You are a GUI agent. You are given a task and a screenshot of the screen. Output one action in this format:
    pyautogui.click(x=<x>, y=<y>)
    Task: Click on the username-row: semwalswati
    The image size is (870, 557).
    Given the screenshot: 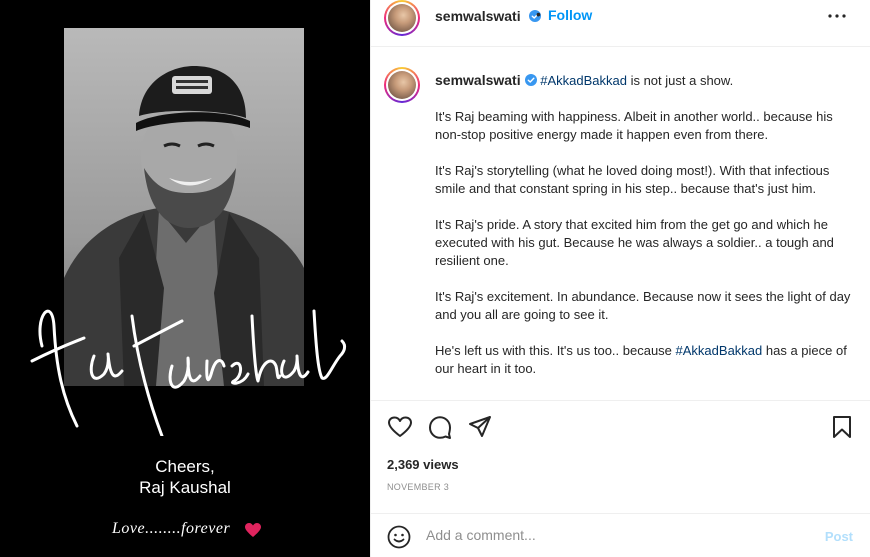 What is the action you would take?
    pyautogui.click(x=488, y=17)
    